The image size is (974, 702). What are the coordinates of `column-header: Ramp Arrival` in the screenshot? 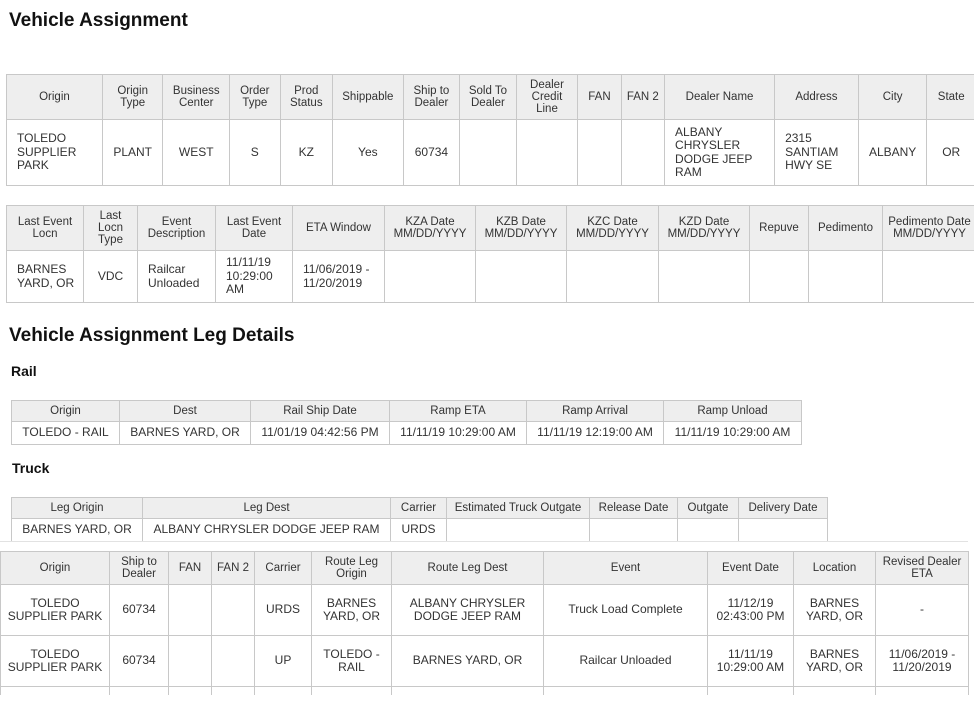 It's located at (595, 411).